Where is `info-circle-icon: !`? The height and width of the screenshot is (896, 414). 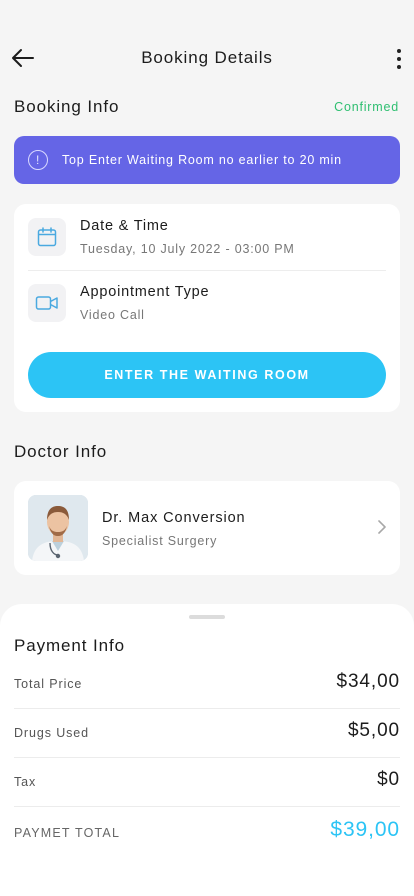 info-circle-icon: ! is located at coordinates (38, 160).